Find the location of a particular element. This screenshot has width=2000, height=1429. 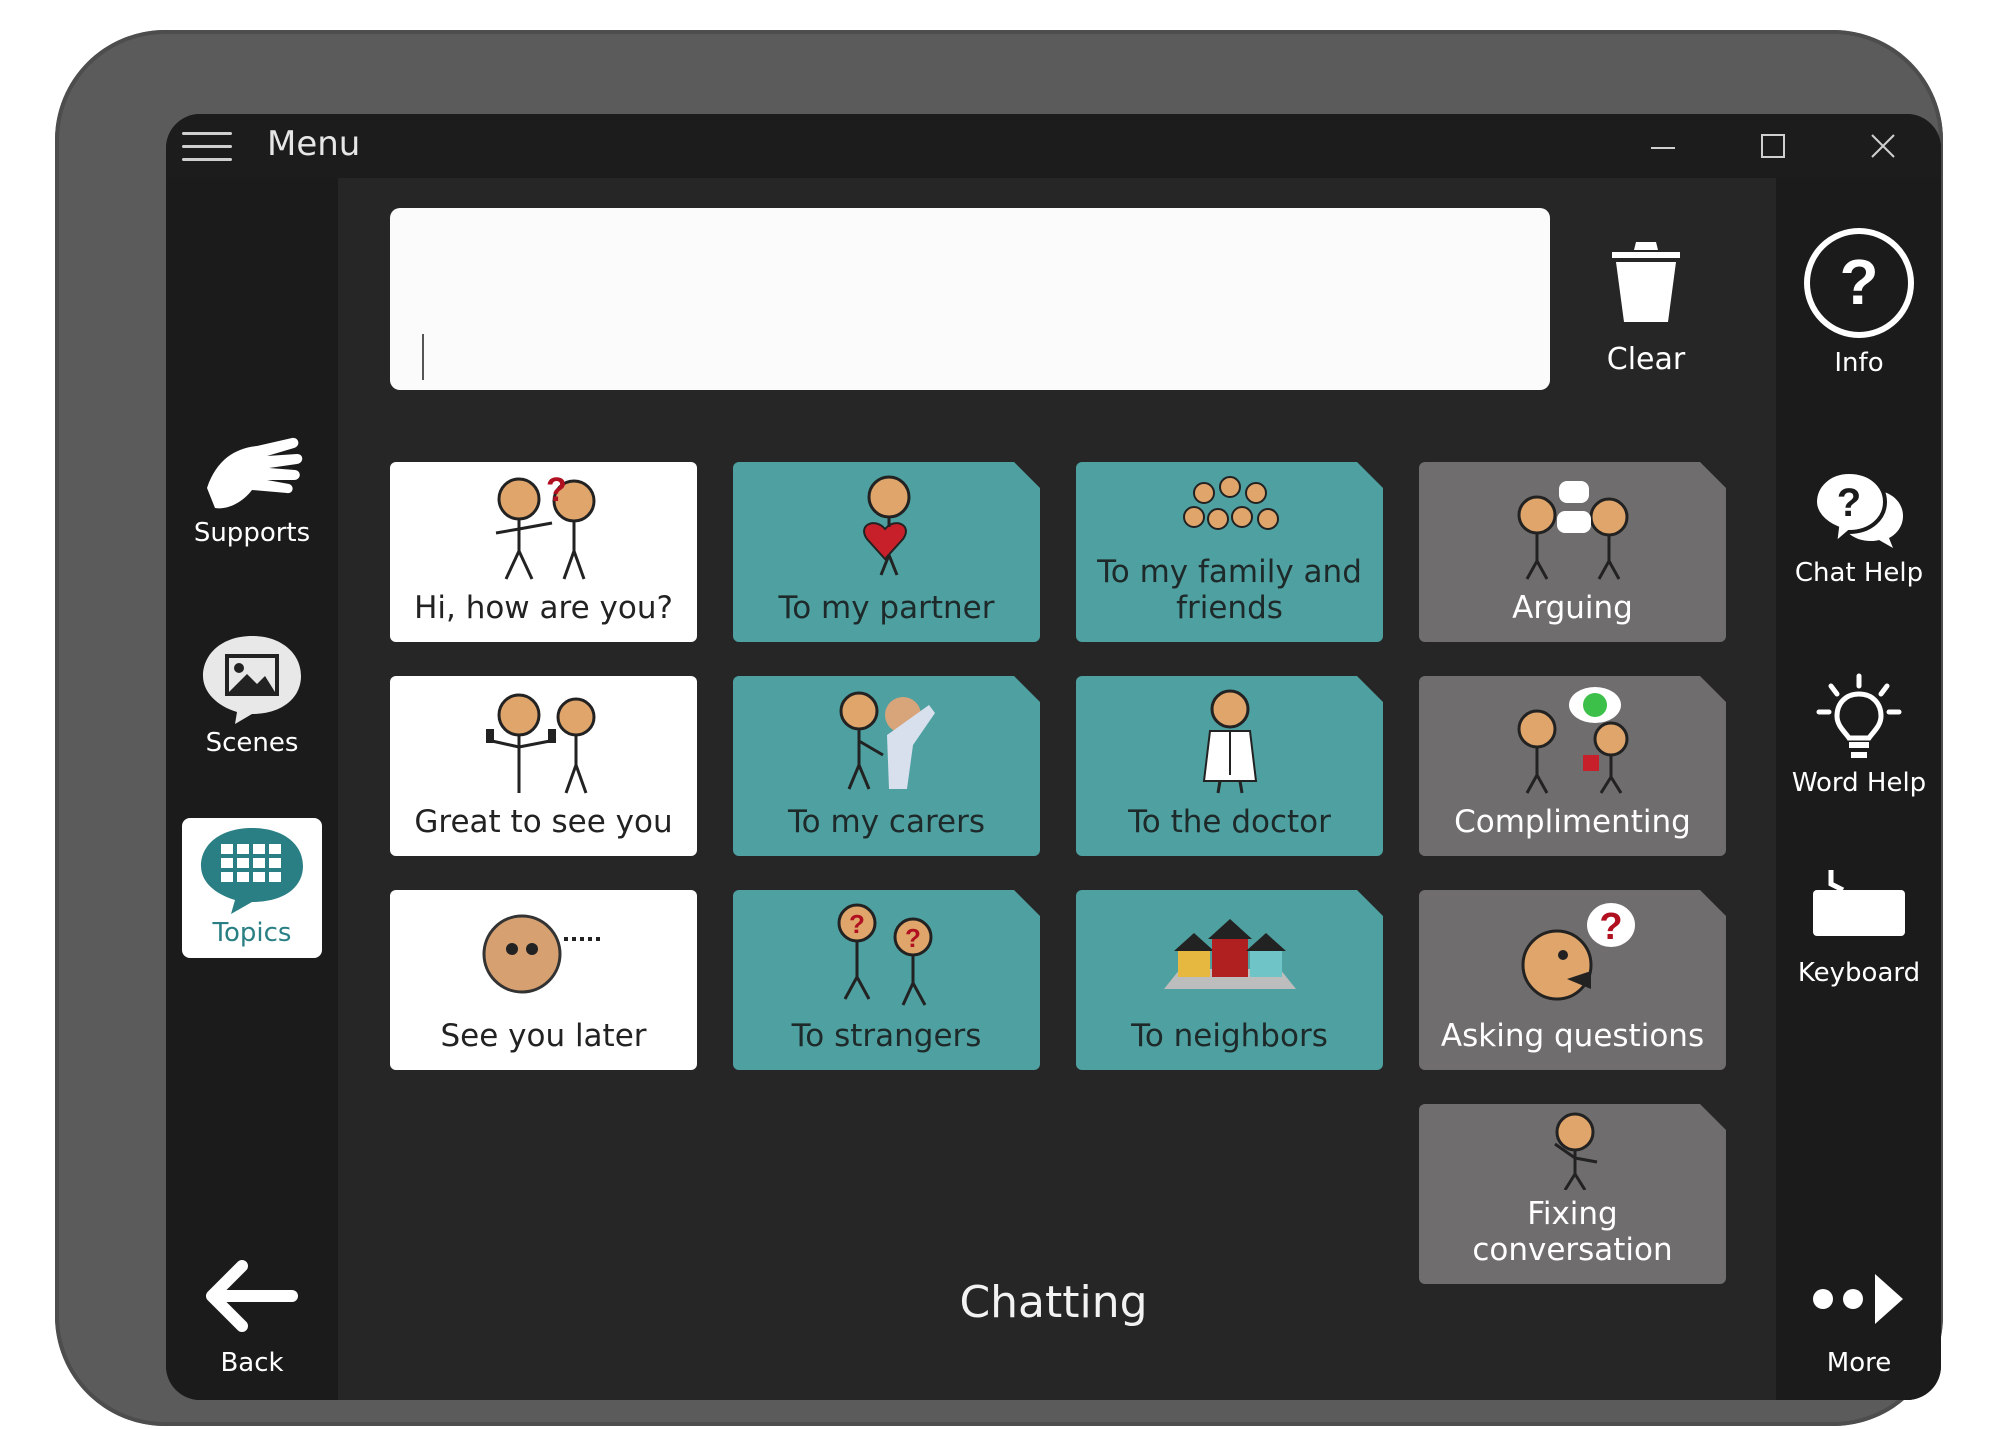

tile-label: Hi, how are you? is located at coordinates (543, 608).